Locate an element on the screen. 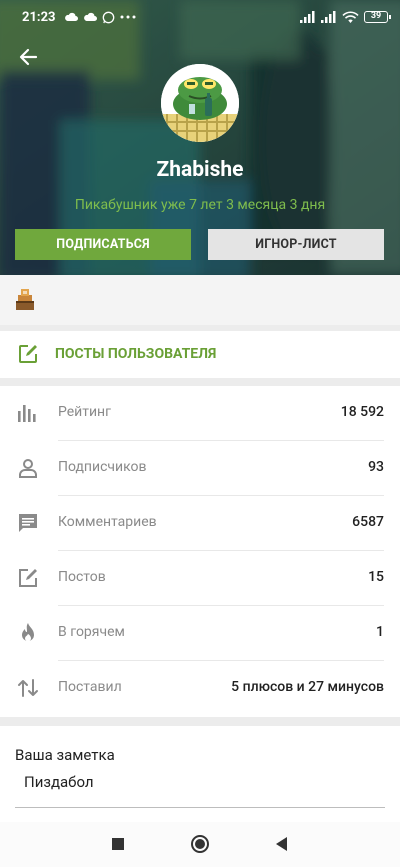 This screenshot has width=400, height=867. recents-square-icon is located at coordinates (118, 844).